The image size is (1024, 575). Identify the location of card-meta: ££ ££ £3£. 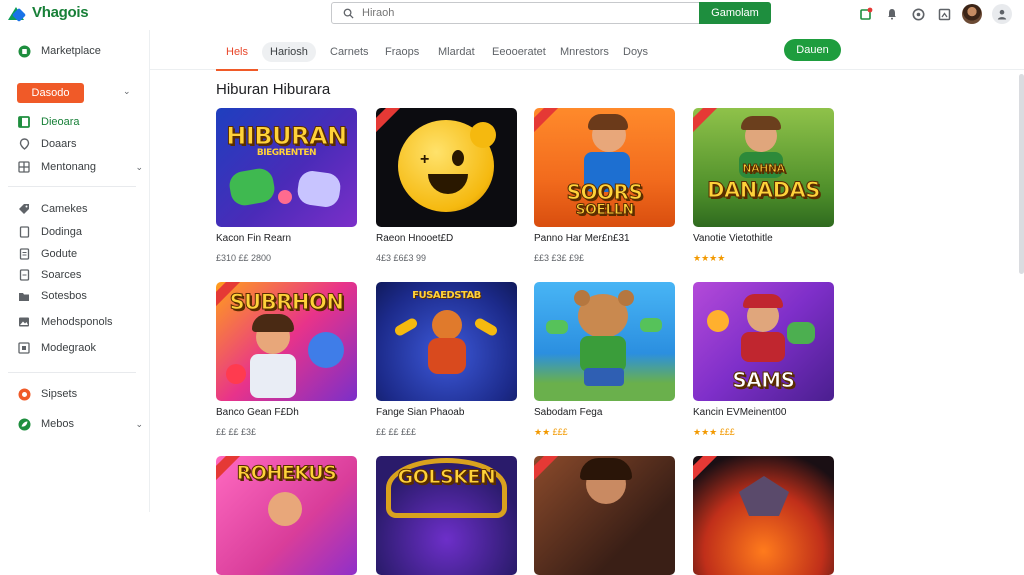
(236, 432).